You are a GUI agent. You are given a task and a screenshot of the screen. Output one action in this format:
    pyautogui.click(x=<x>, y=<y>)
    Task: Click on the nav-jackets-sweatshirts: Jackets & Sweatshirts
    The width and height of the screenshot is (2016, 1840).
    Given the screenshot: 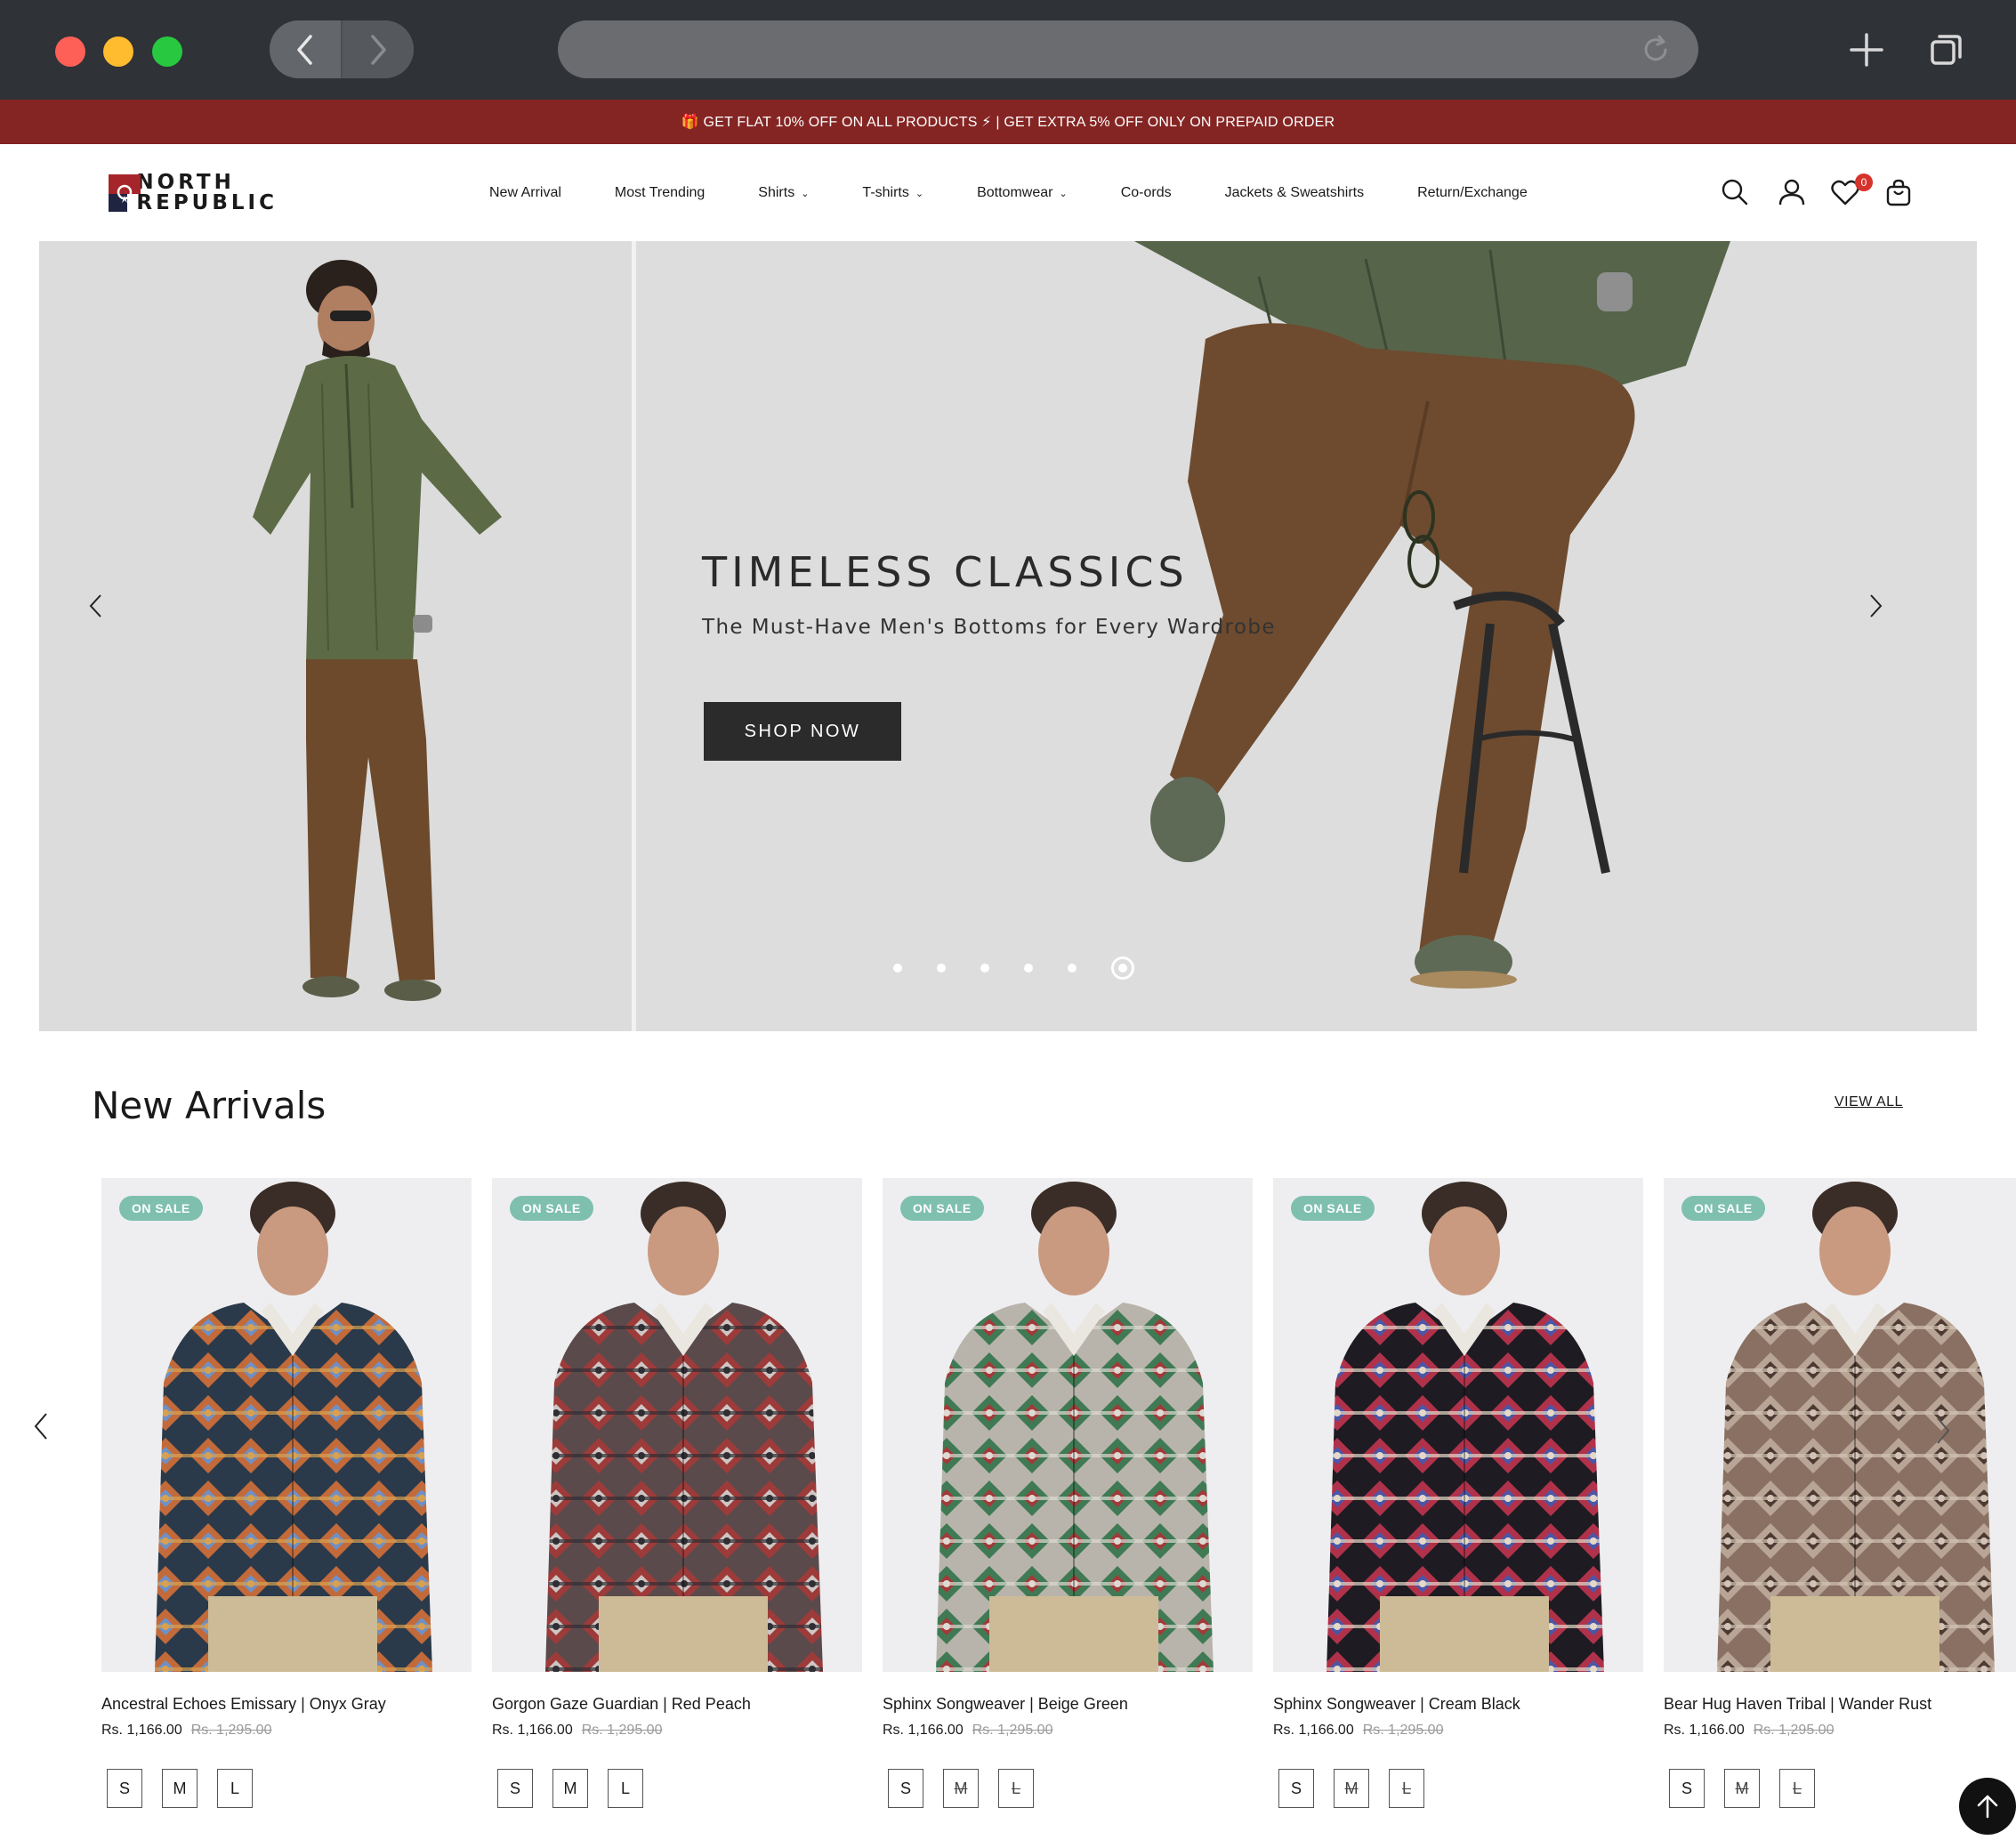 What is the action you would take?
    pyautogui.click(x=1295, y=193)
    